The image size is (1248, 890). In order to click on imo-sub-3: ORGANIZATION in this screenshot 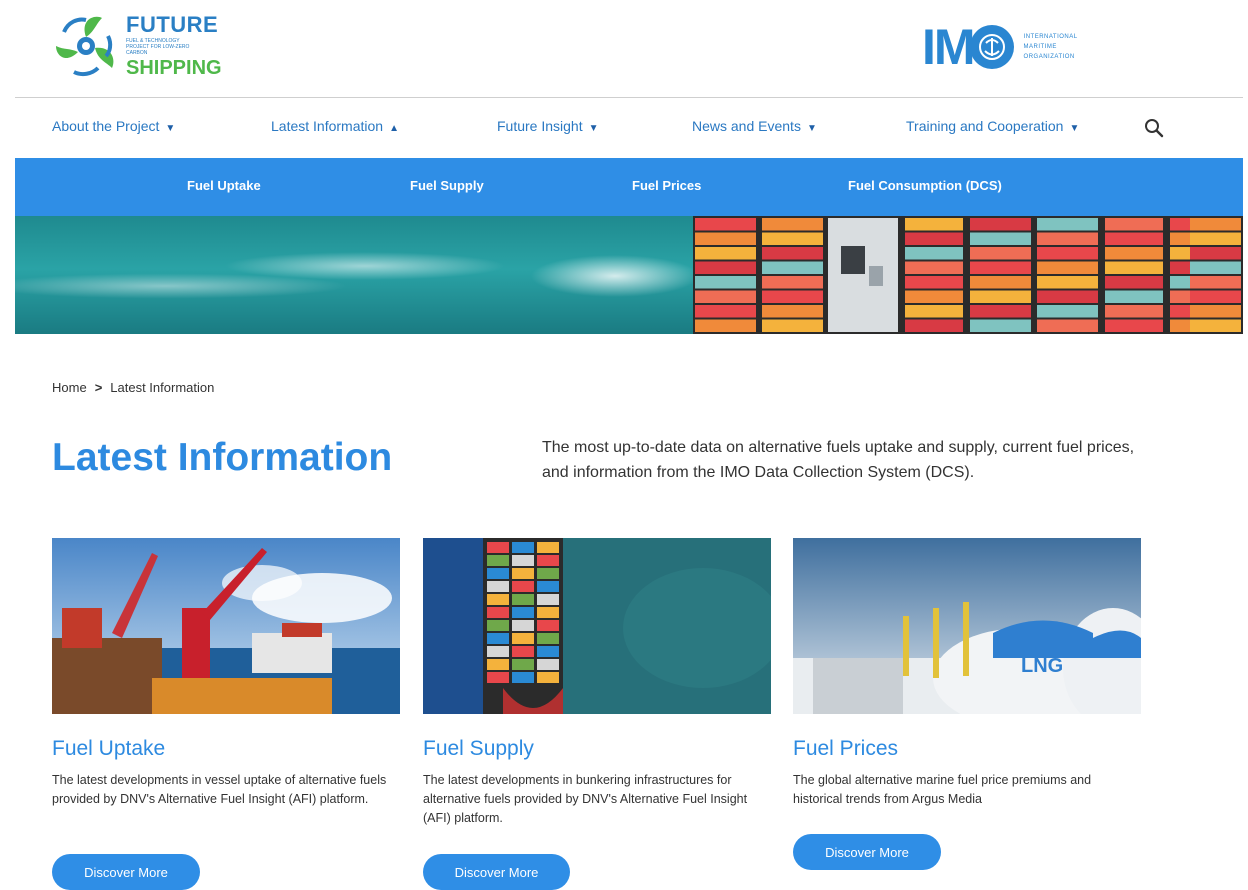, I will do `click(1049, 57)`.